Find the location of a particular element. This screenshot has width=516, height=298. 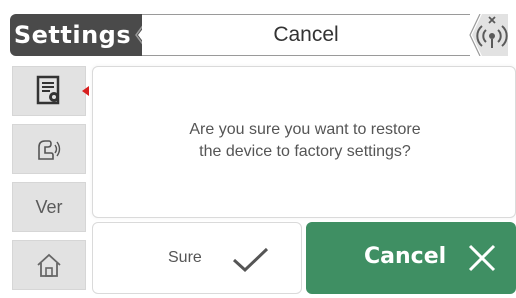

sure-button: Sure is located at coordinates (197, 258).